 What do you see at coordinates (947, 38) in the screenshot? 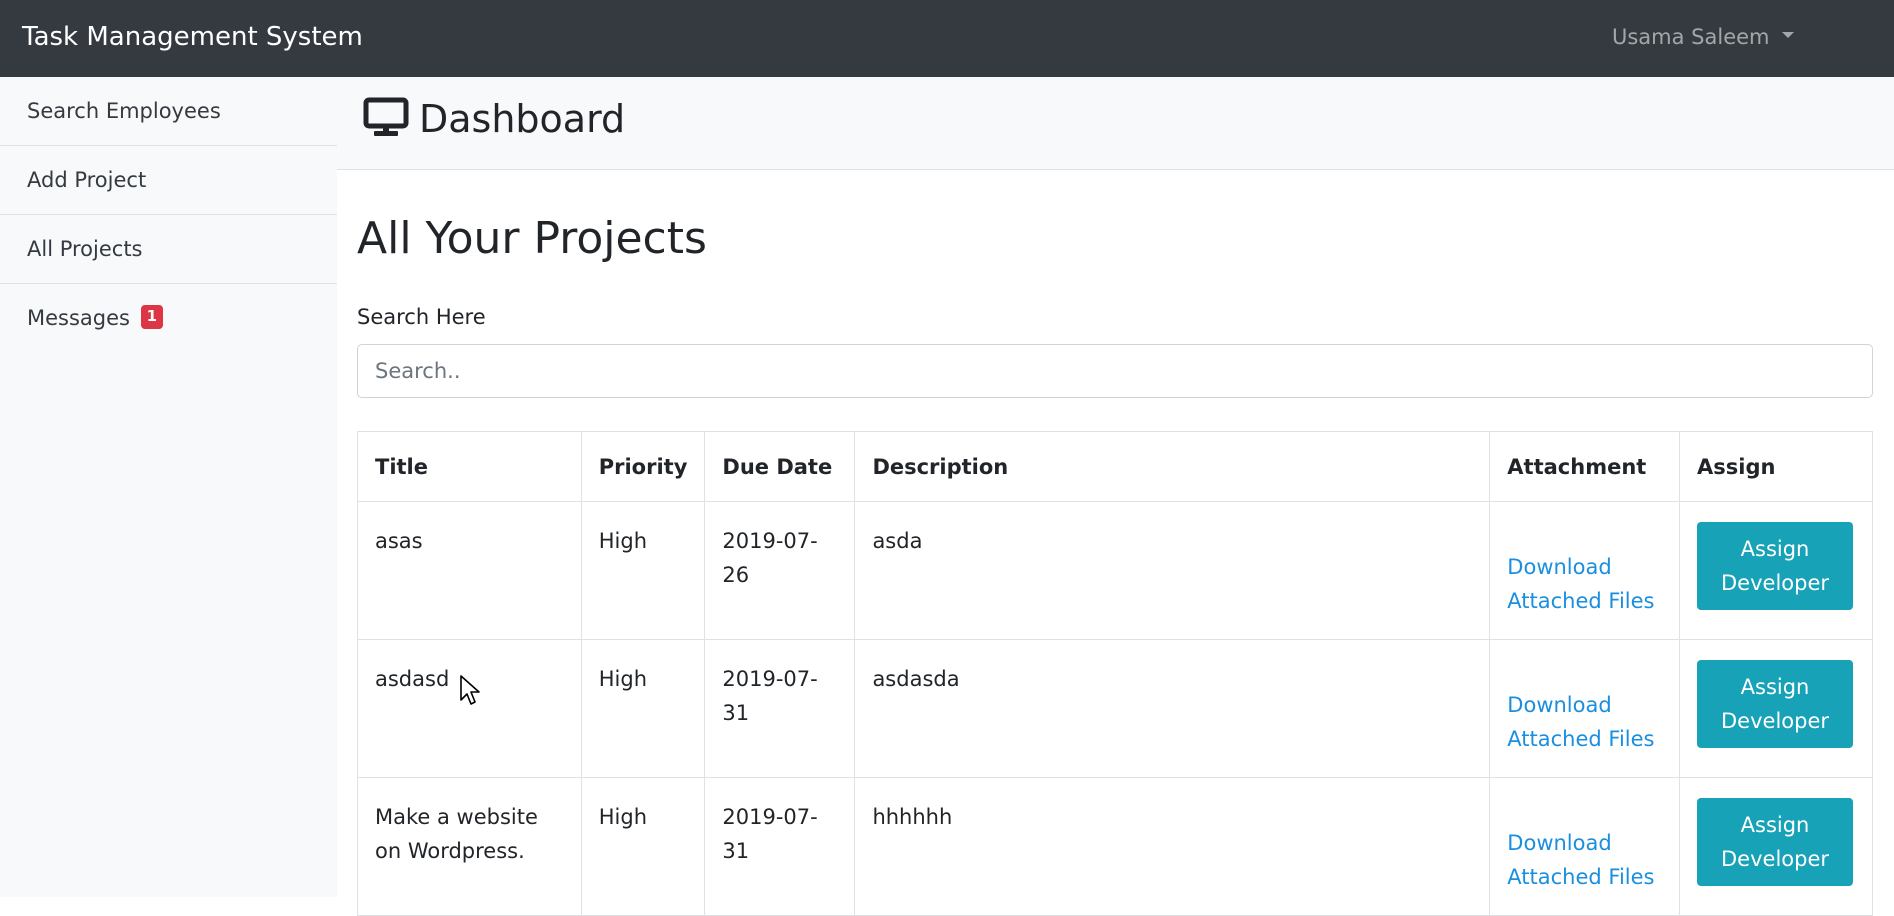
I see `top-navbar: Task Management System Usama Saleem` at bounding box center [947, 38].